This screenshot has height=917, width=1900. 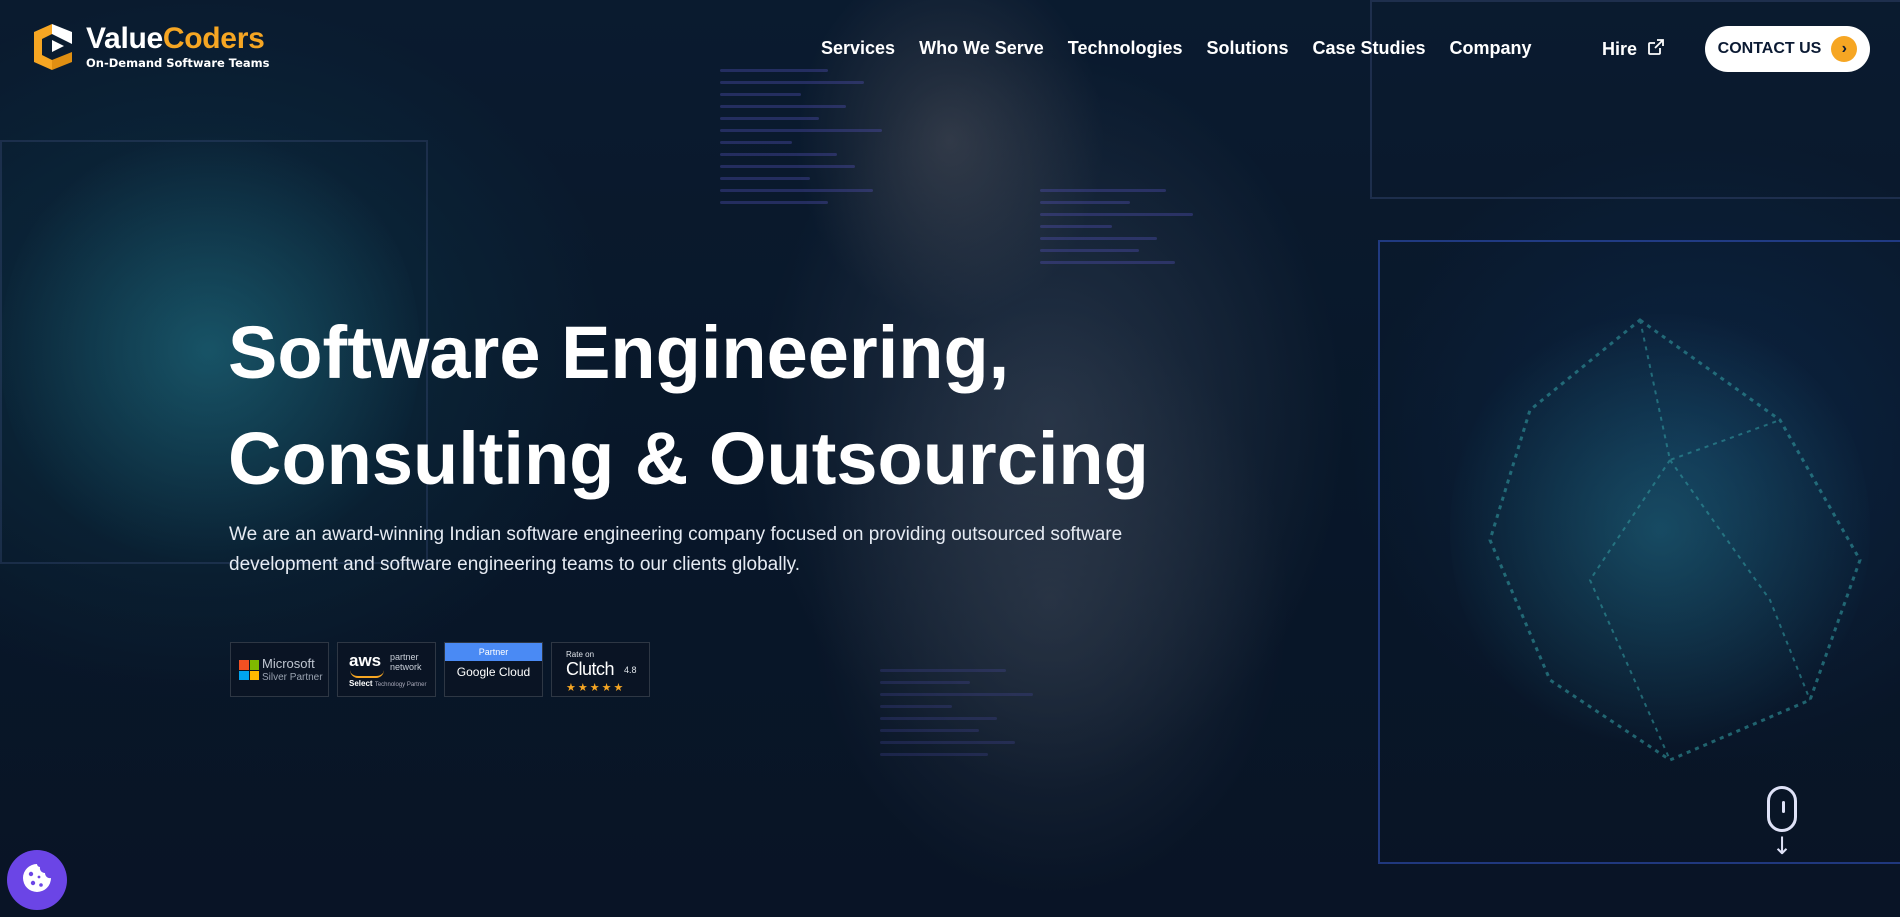 I want to click on clutch-badge: Rate on Clutch 4.8 ★★★★★, so click(x=600, y=669).